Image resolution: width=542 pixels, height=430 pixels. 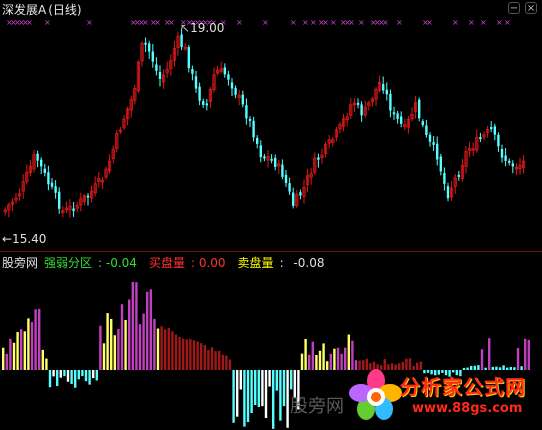 I want to click on logo-chinese-text: 分析家公式网, so click(x=463, y=387).